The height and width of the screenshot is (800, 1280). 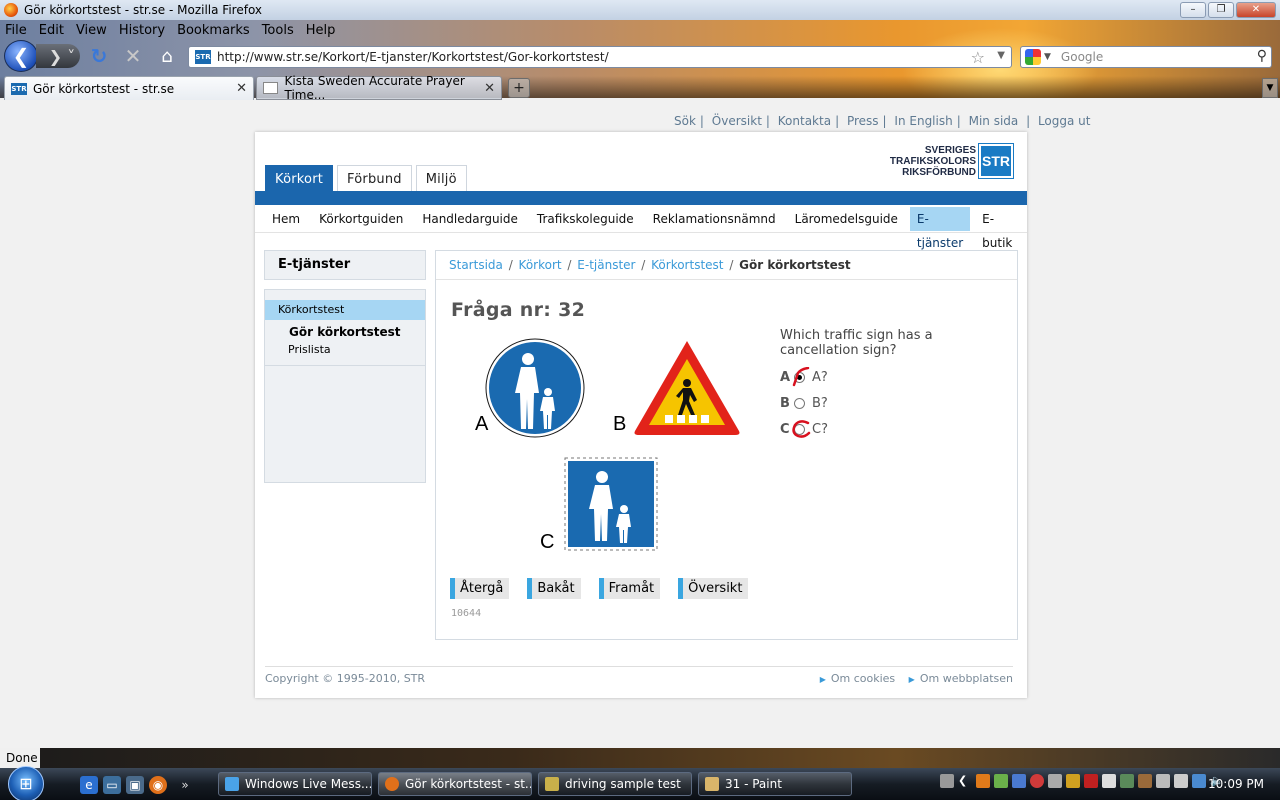 What do you see at coordinates (1033, 57) in the screenshot?
I see `google-icon` at bounding box center [1033, 57].